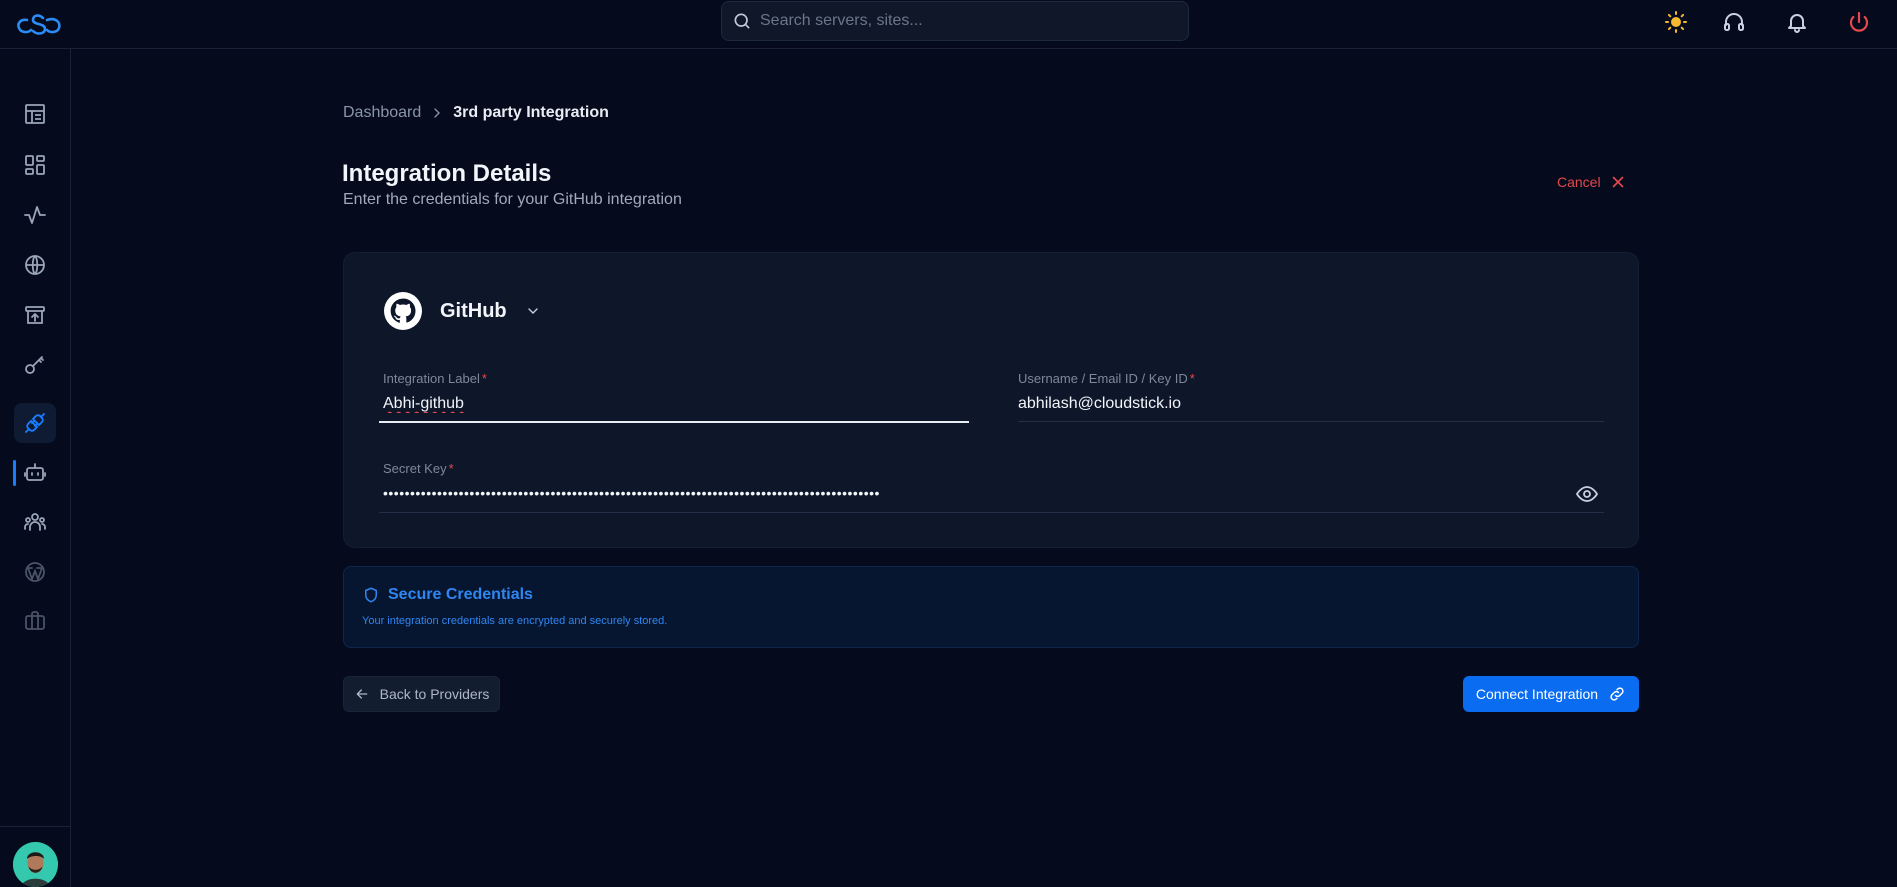  What do you see at coordinates (1311, 421) in the screenshot?
I see `username-underline` at bounding box center [1311, 421].